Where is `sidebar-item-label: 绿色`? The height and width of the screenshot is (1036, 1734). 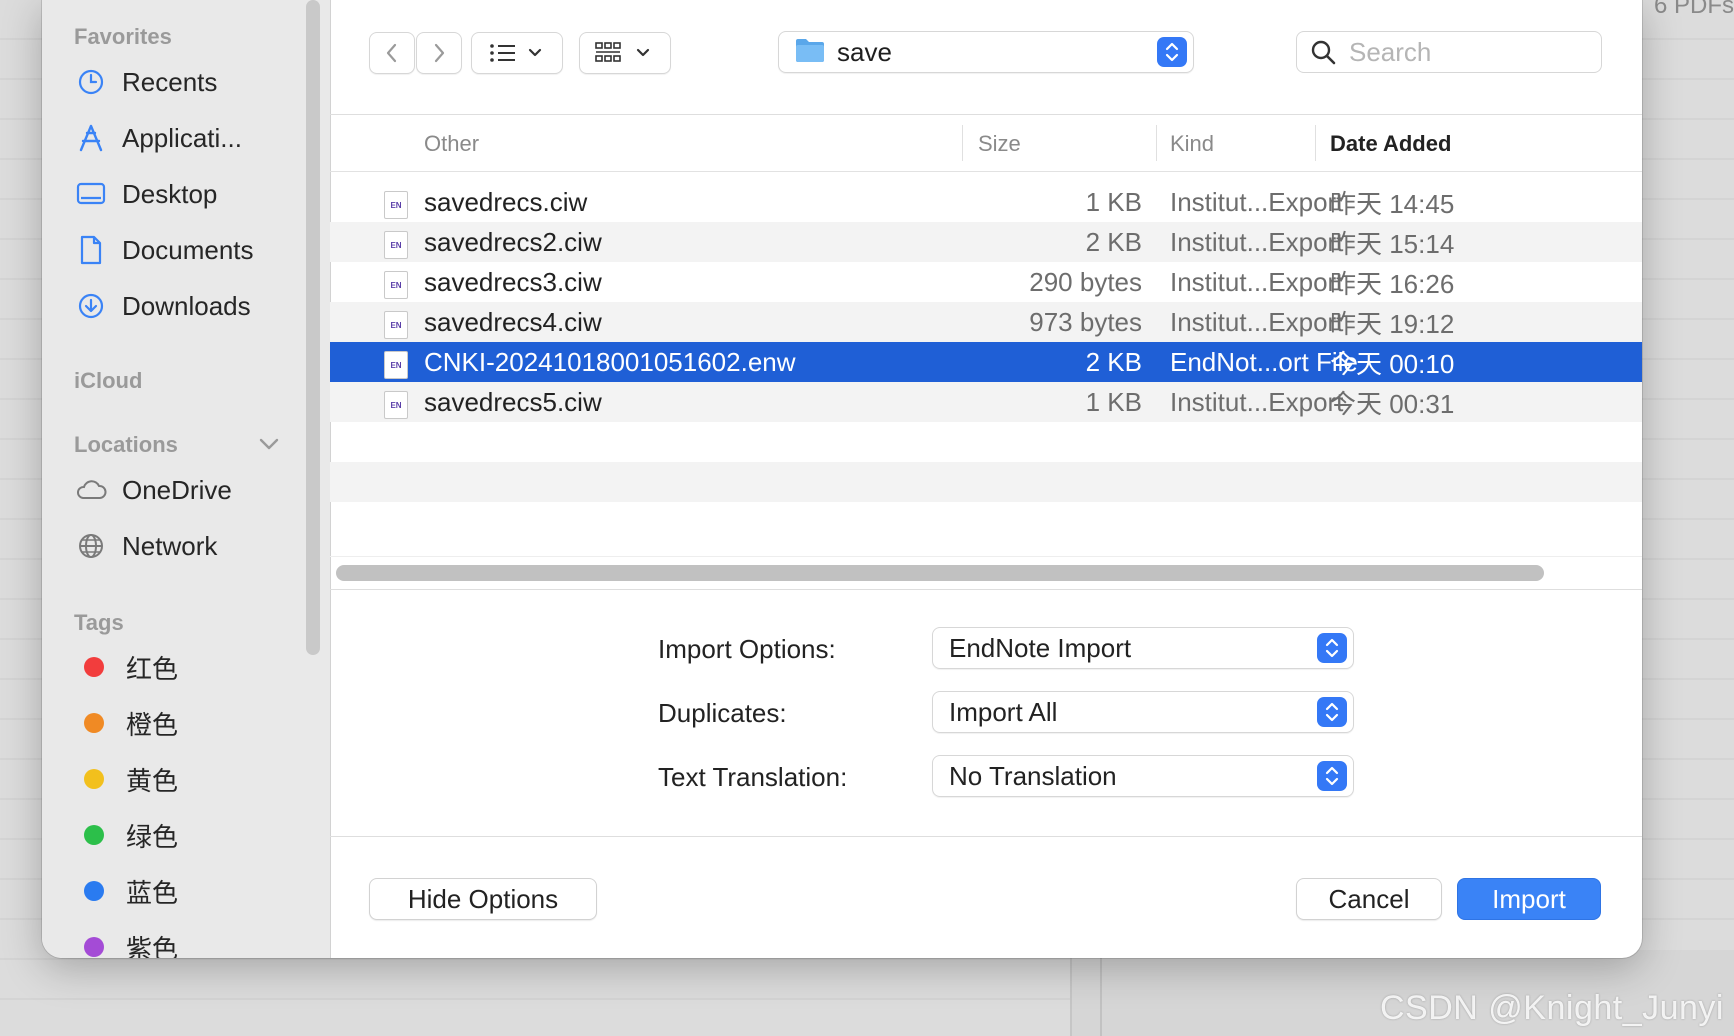 sidebar-item-label: 绿色 is located at coordinates (152, 836).